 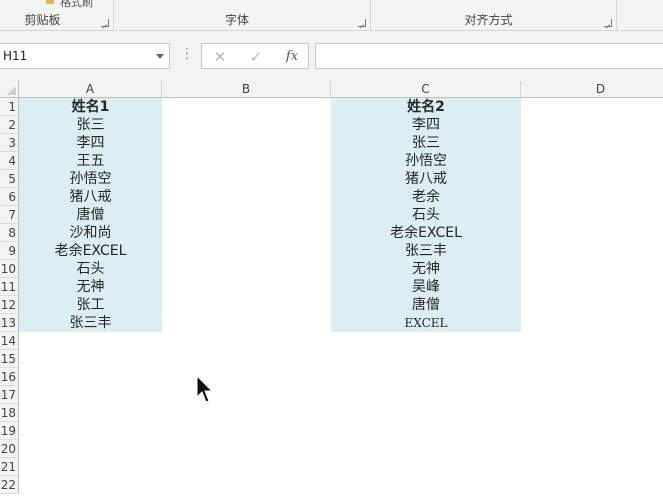 What do you see at coordinates (187, 54) in the screenshot?
I see `formula-bar-resize-handle: ⋮` at bounding box center [187, 54].